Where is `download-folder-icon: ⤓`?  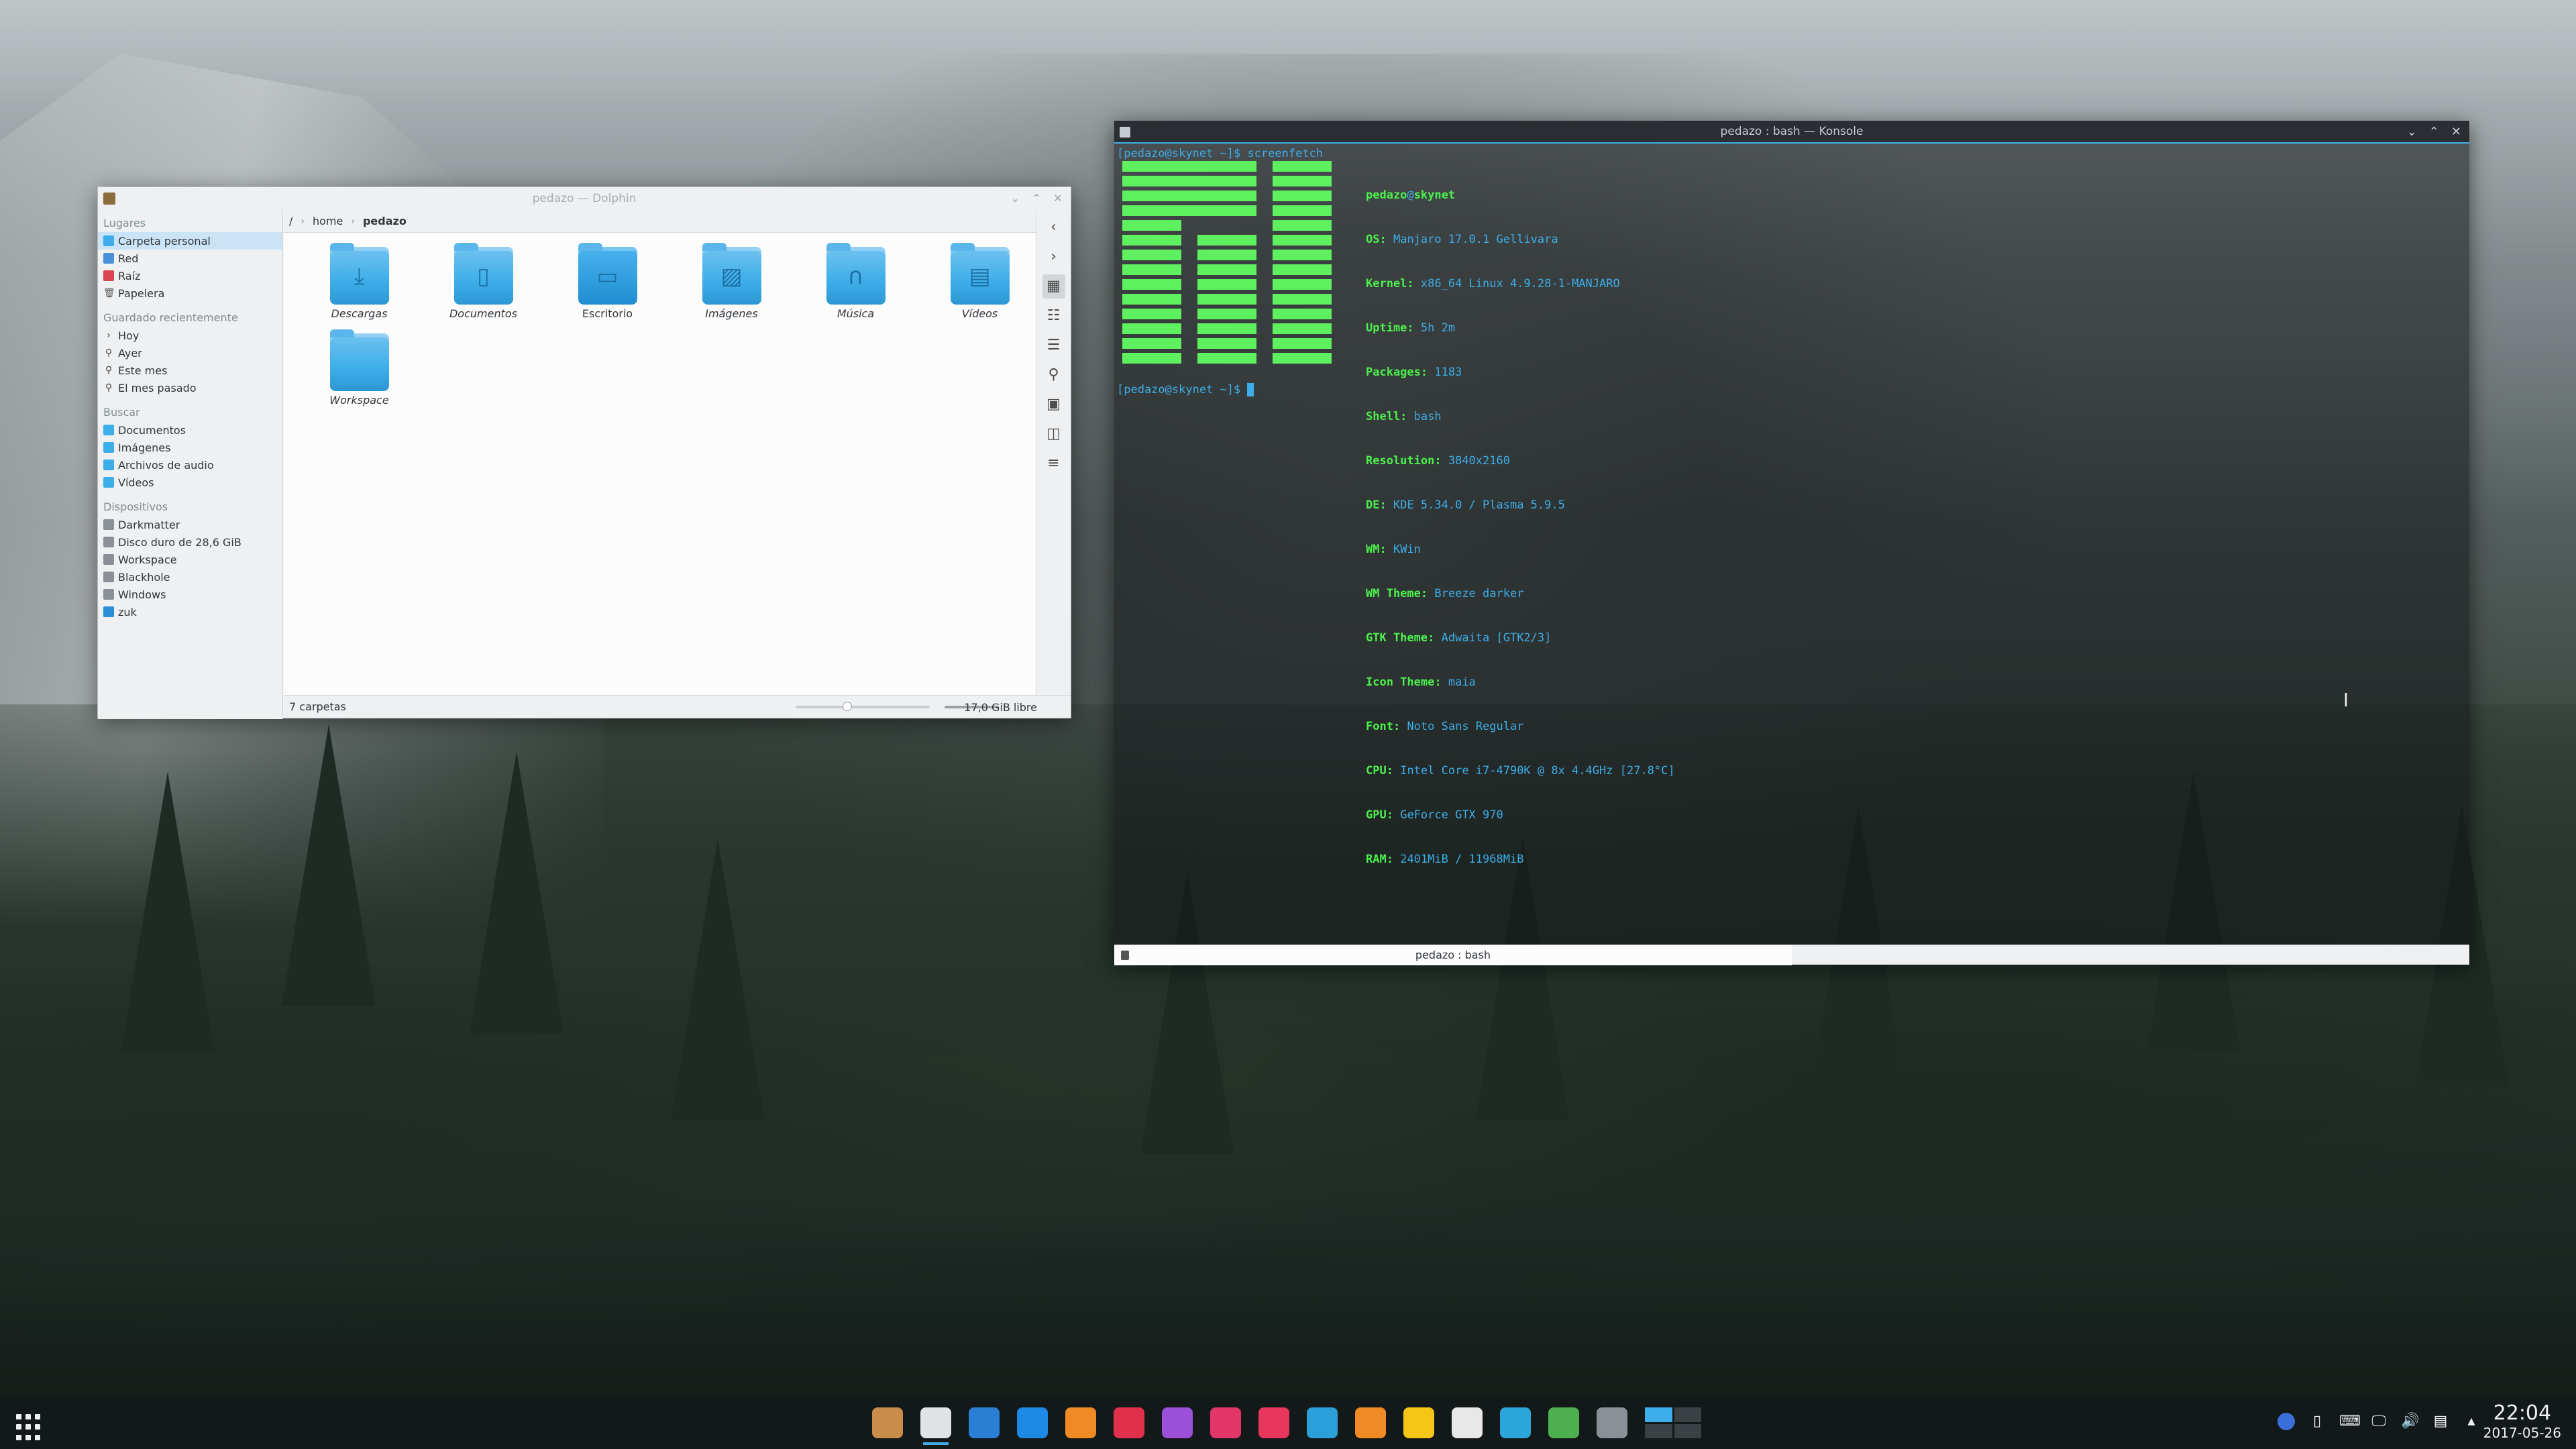 download-folder-icon: ⤓ is located at coordinates (359, 274).